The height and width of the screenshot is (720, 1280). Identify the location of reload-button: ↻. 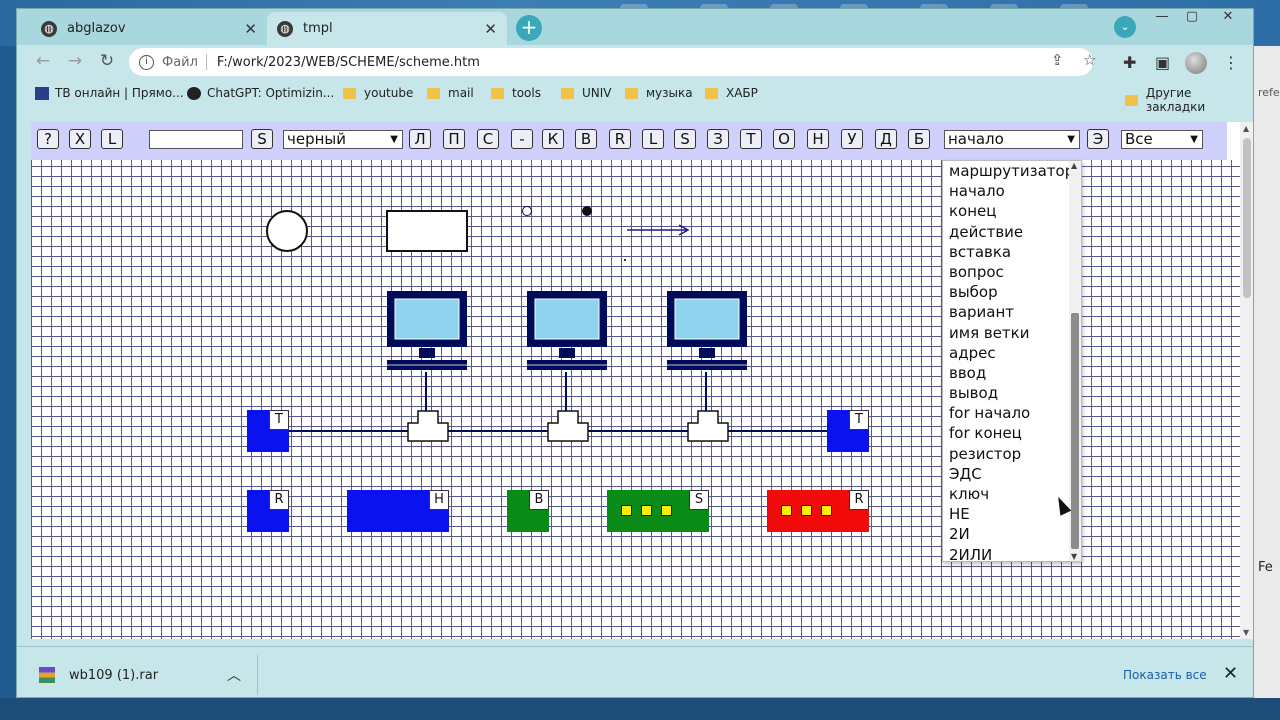
(107, 61).